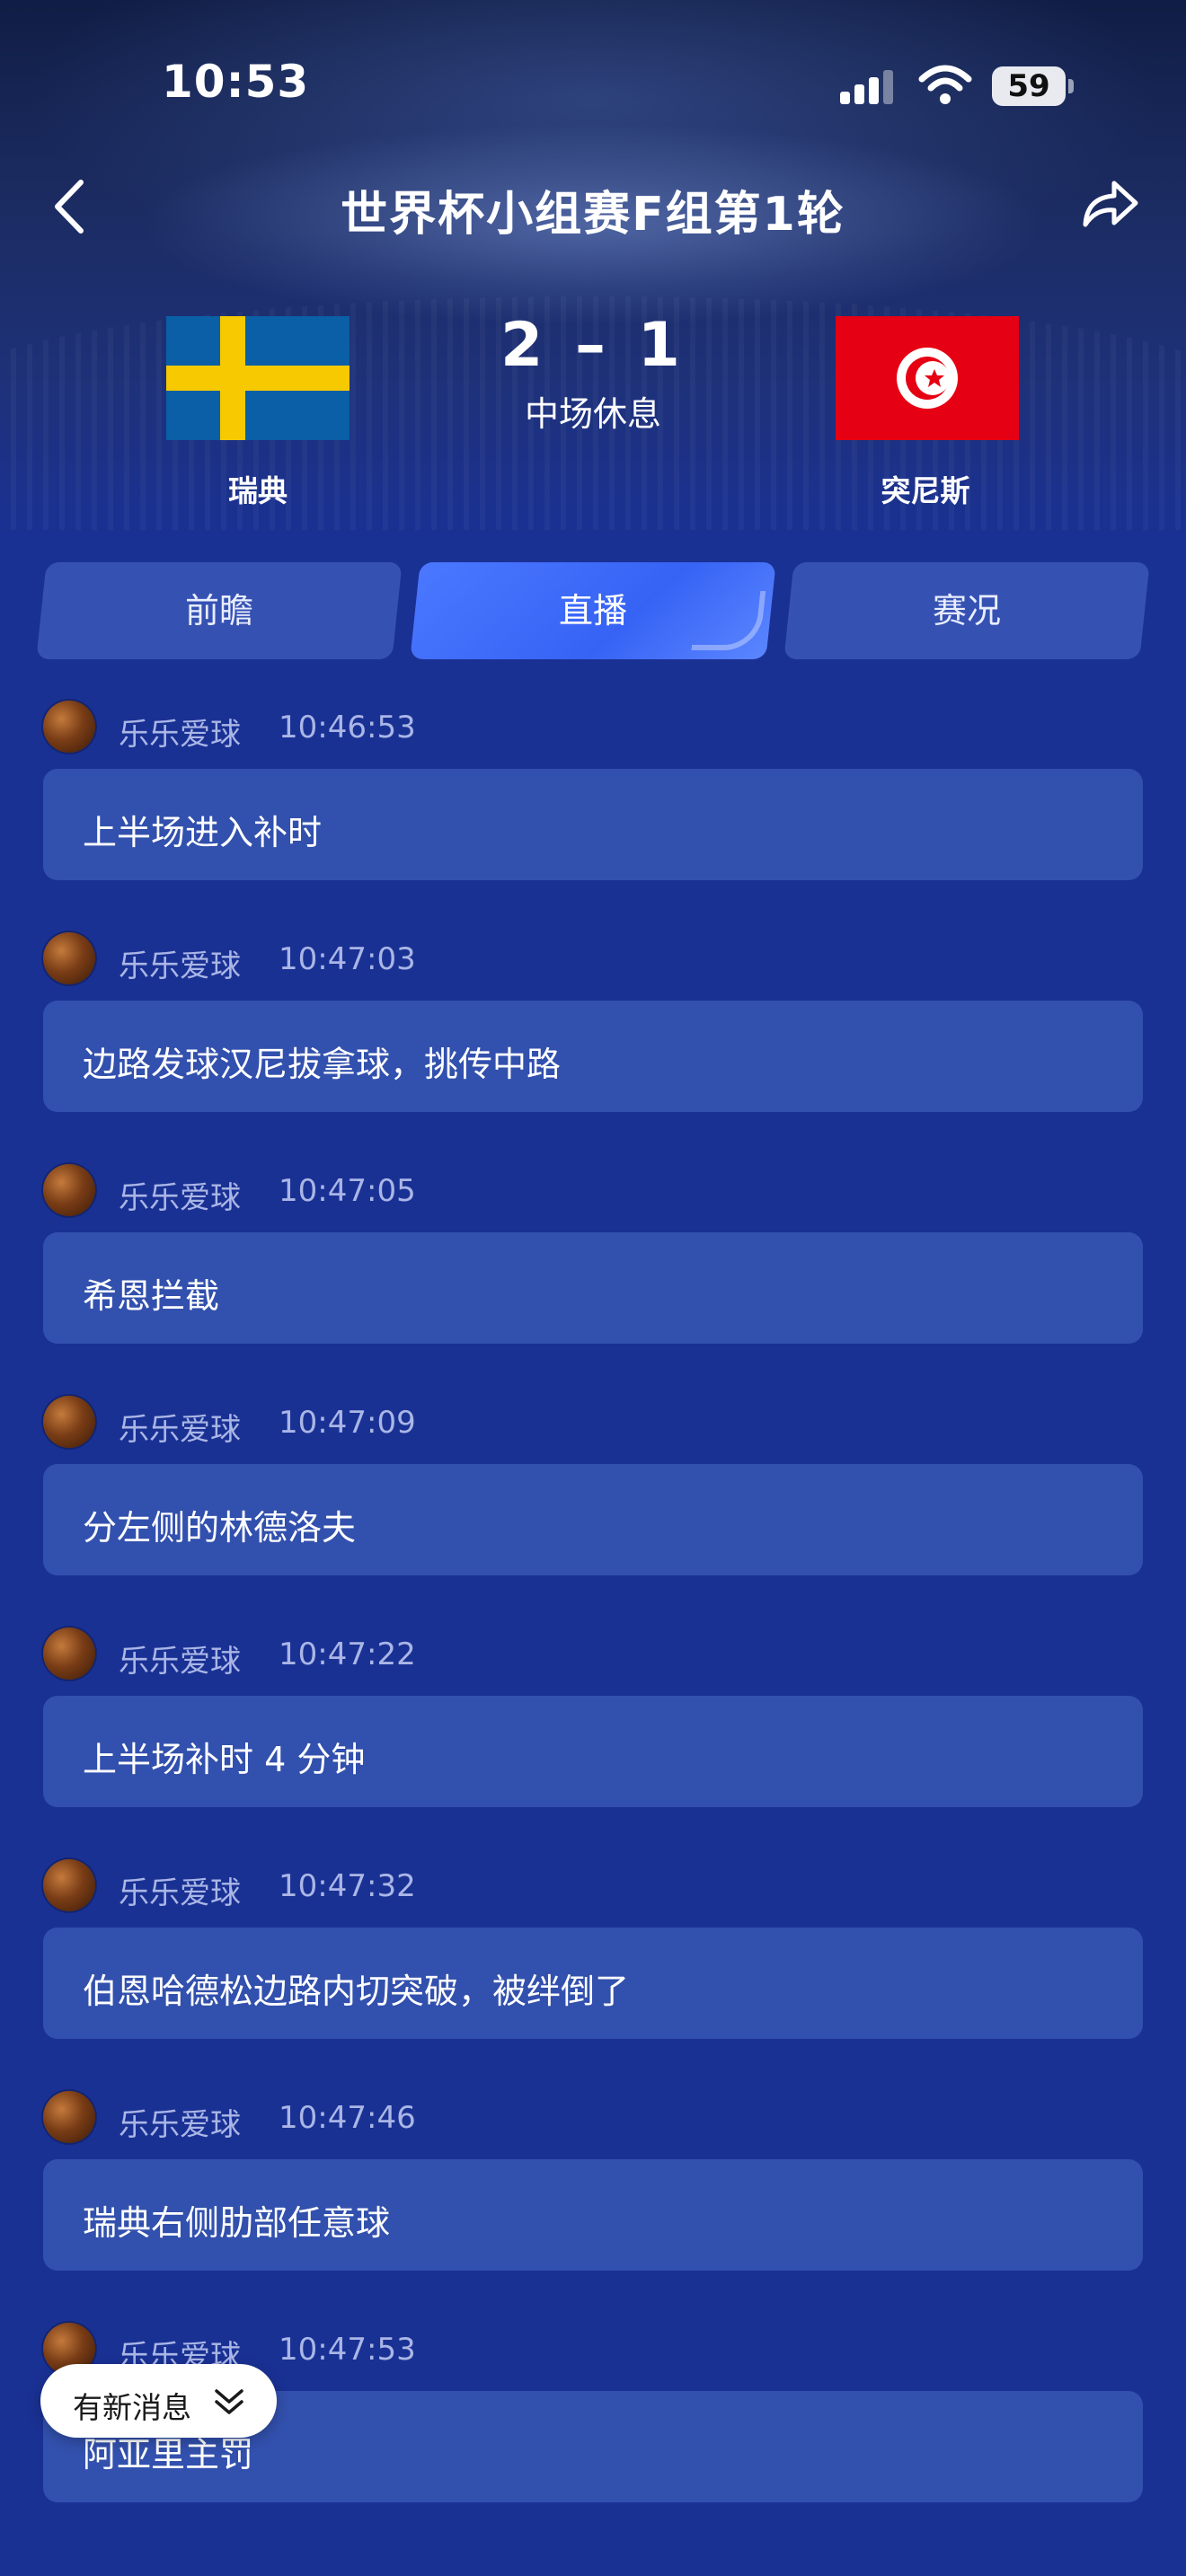 The width and height of the screenshot is (1186, 2576). Describe the element at coordinates (945, 84) in the screenshot. I see `wifi-icon` at that location.